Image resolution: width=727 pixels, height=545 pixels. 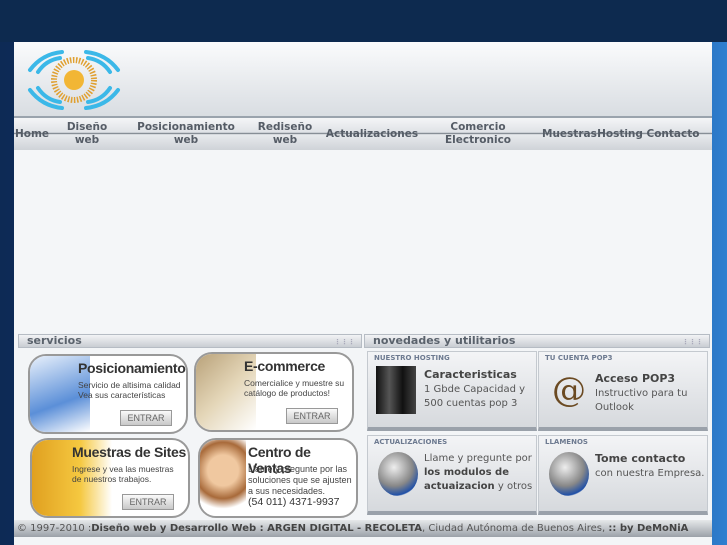 I want to click on panel-title: novedades y utilitarios, so click(x=444, y=340).